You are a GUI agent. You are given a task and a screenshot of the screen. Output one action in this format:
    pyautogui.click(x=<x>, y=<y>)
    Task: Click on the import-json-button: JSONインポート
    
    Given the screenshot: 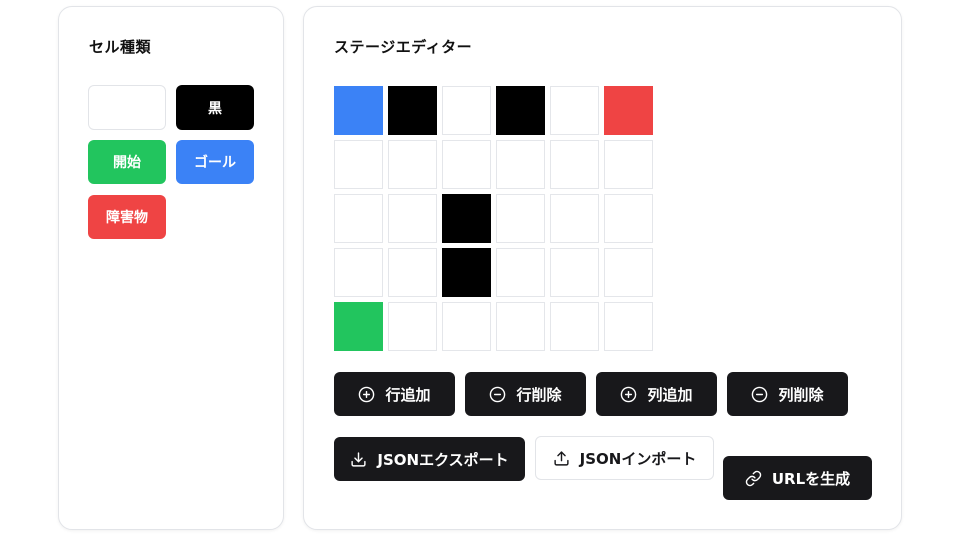 What is the action you would take?
    pyautogui.click(x=624, y=458)
    